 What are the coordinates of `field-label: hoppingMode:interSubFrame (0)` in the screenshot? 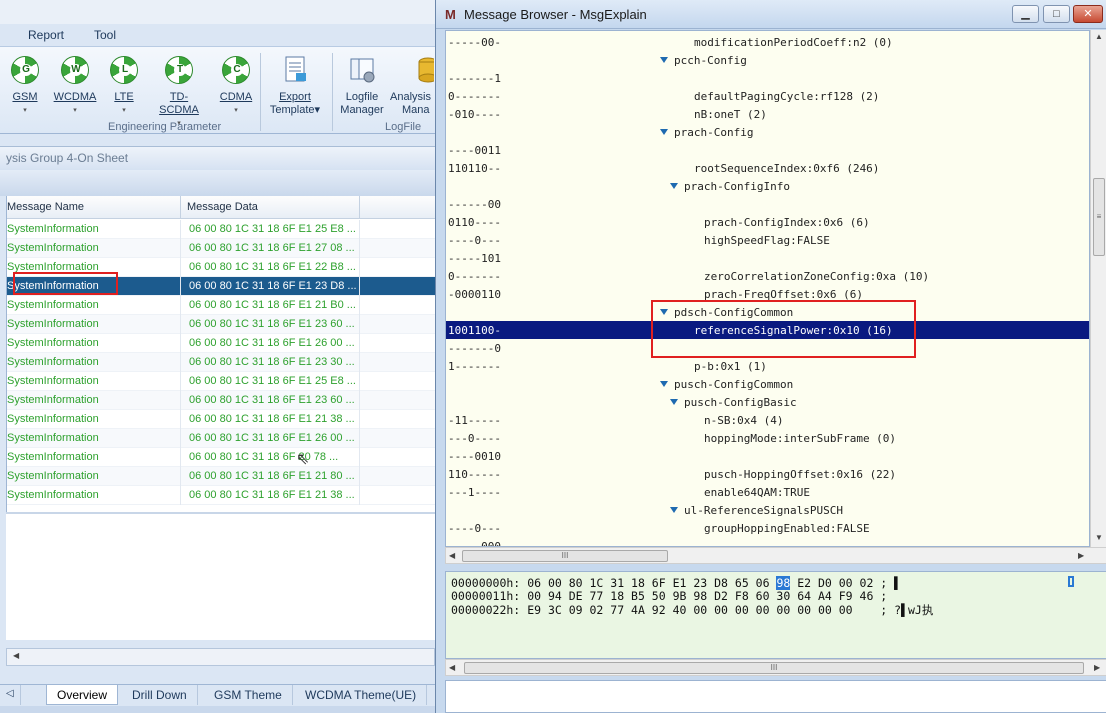 It's located at (800, 438).